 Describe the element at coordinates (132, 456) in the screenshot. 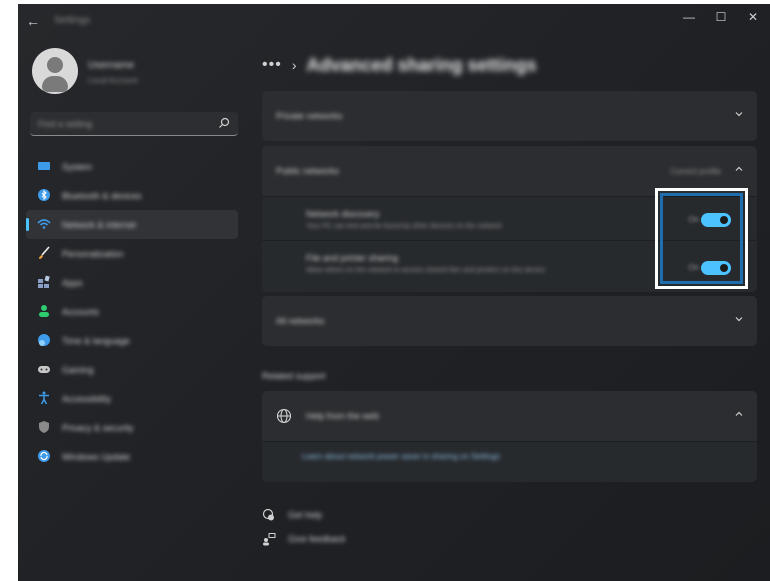

I see `sidebar-item-windows-update: Windows Update` at that location.